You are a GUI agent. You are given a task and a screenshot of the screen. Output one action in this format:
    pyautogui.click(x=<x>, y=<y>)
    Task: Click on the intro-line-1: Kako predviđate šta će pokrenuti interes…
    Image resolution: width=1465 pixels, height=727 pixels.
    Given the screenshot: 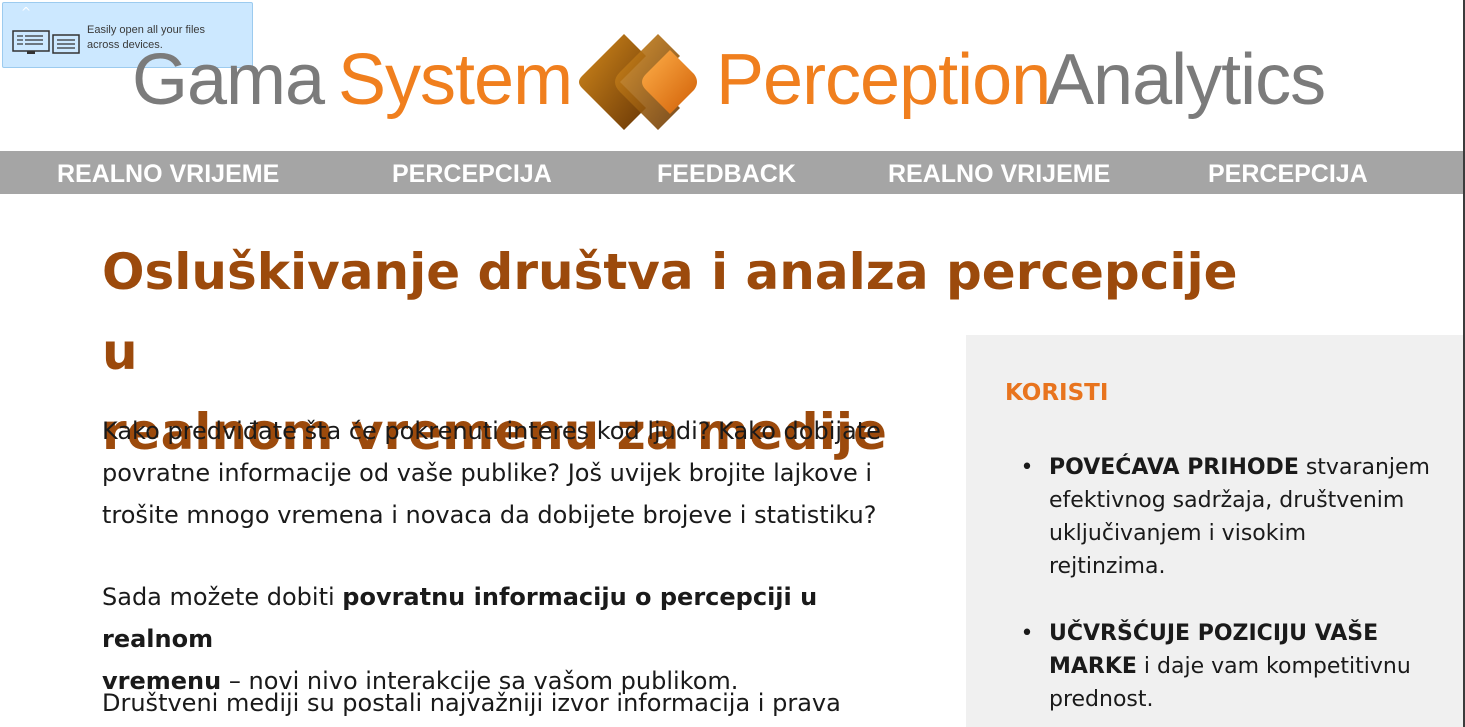 What is the action you would take?
    pyautogui.click(x=491, y=431)
    